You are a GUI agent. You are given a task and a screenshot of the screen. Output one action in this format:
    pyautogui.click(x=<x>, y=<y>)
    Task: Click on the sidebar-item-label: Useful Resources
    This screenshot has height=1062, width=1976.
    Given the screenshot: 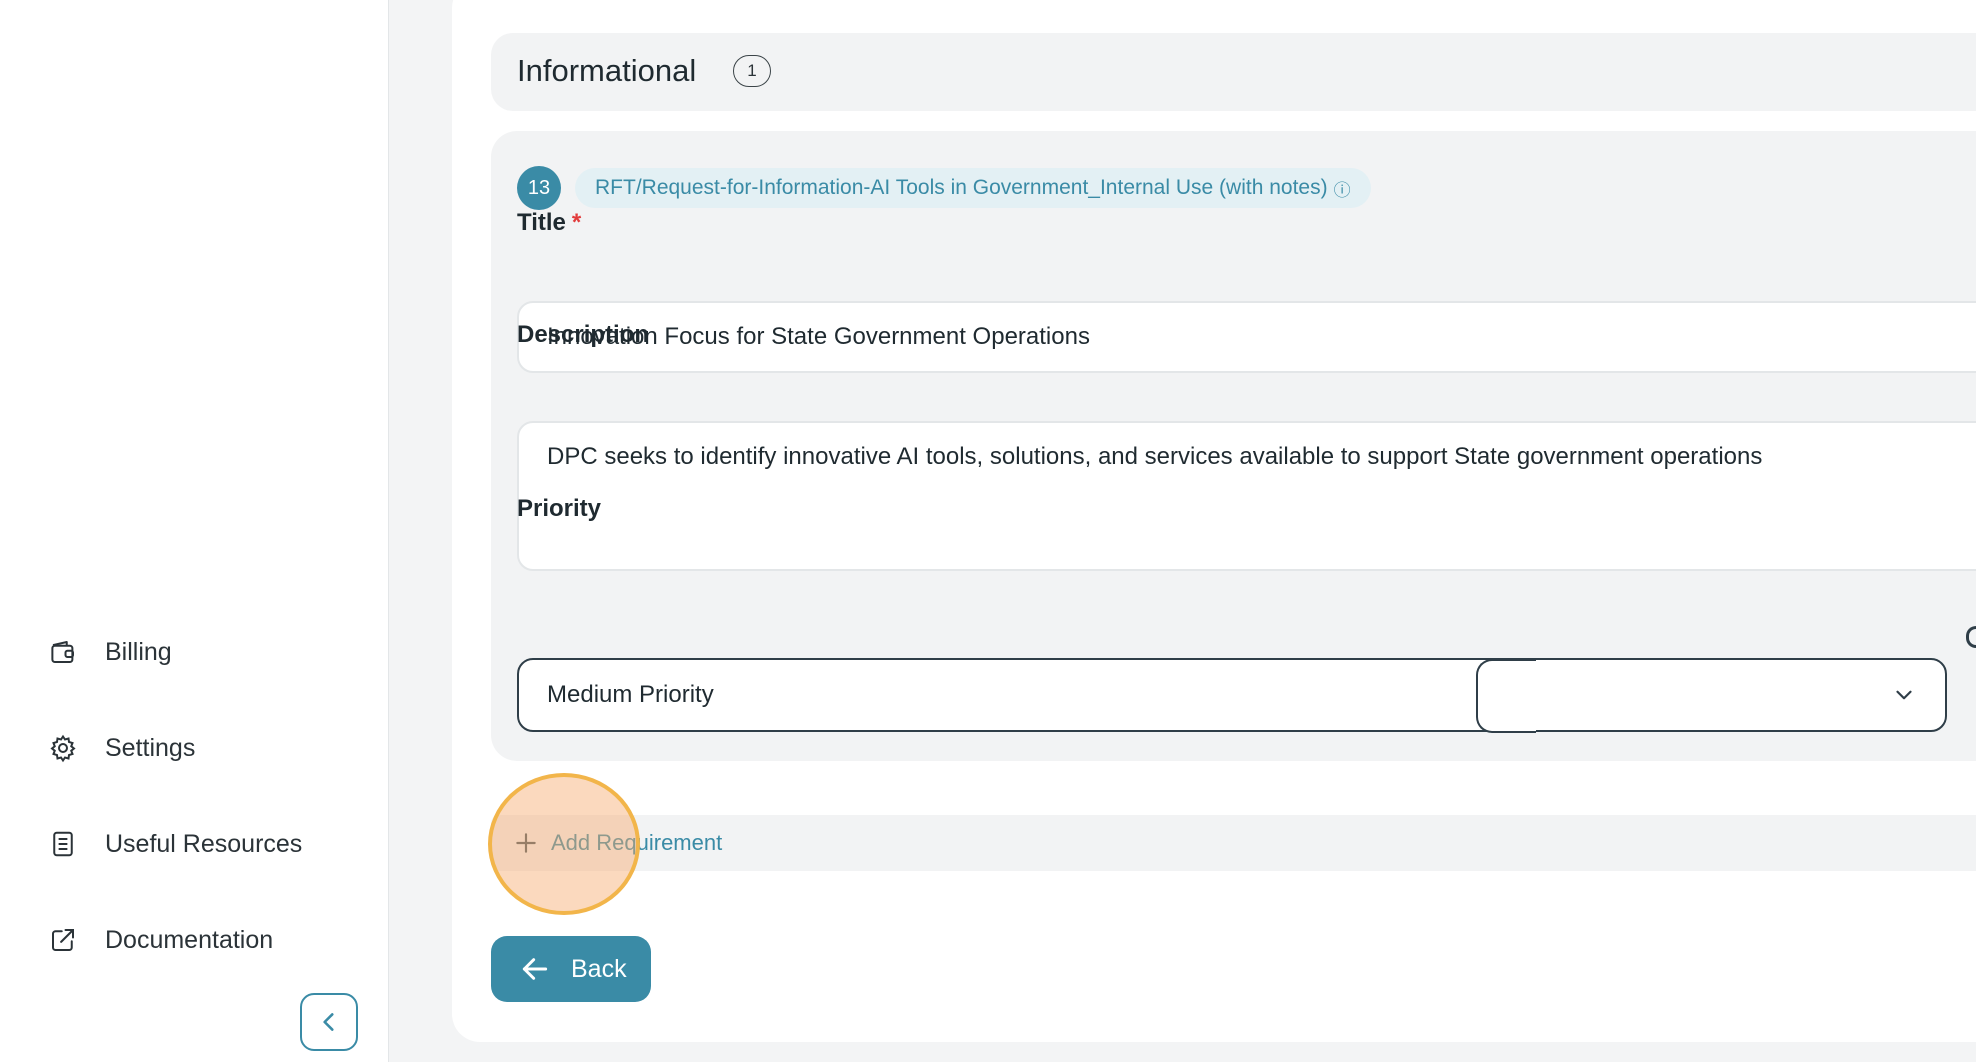 What is the action you would take?
    pyautogui.click(x=204, y=843)
    